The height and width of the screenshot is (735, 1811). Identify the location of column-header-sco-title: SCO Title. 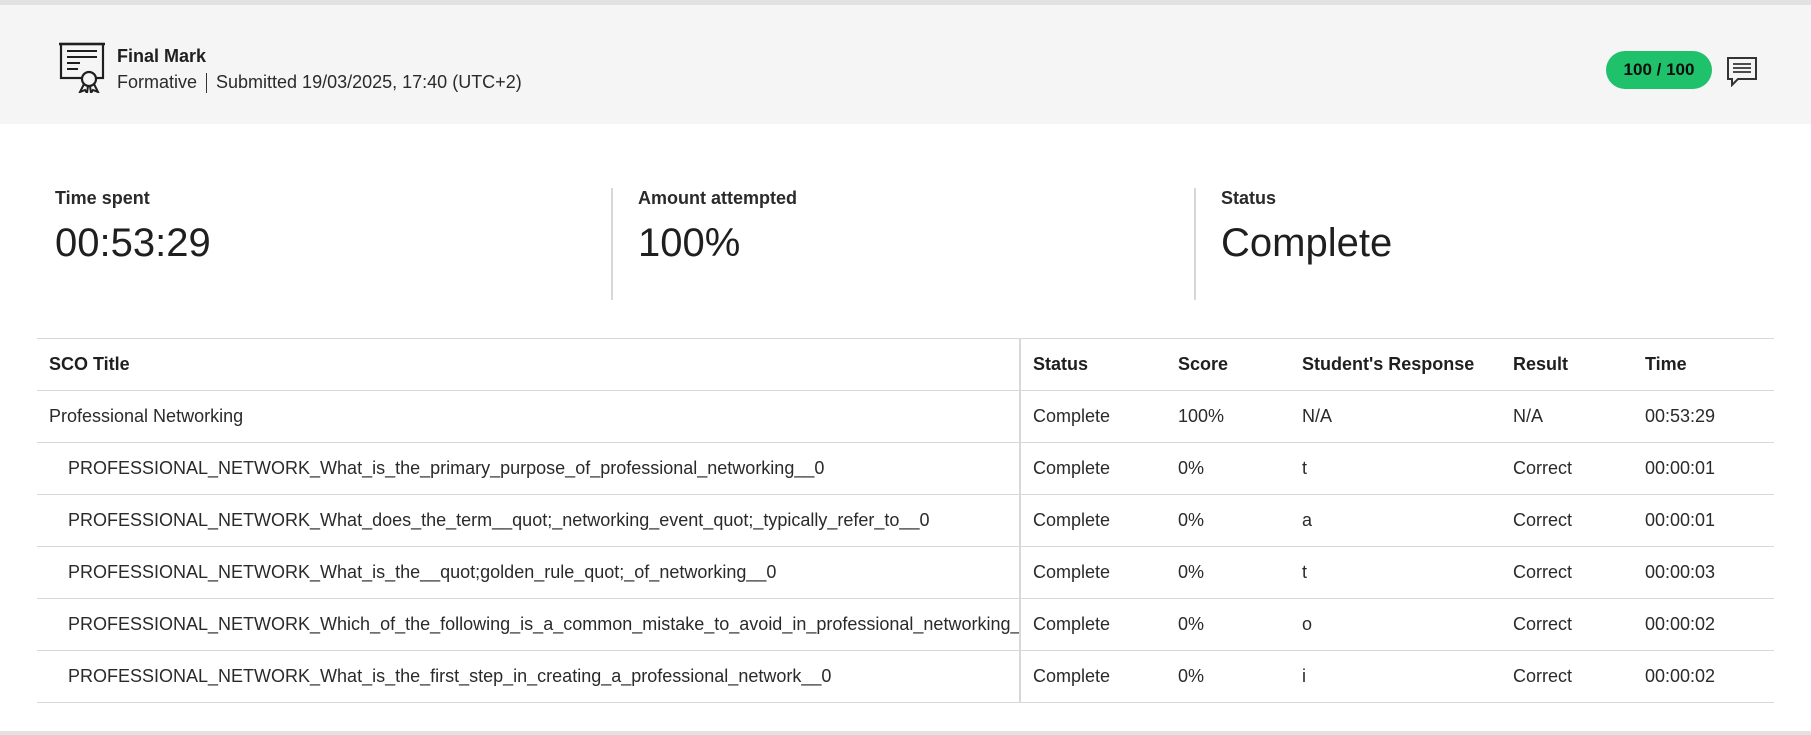
(529, 364).